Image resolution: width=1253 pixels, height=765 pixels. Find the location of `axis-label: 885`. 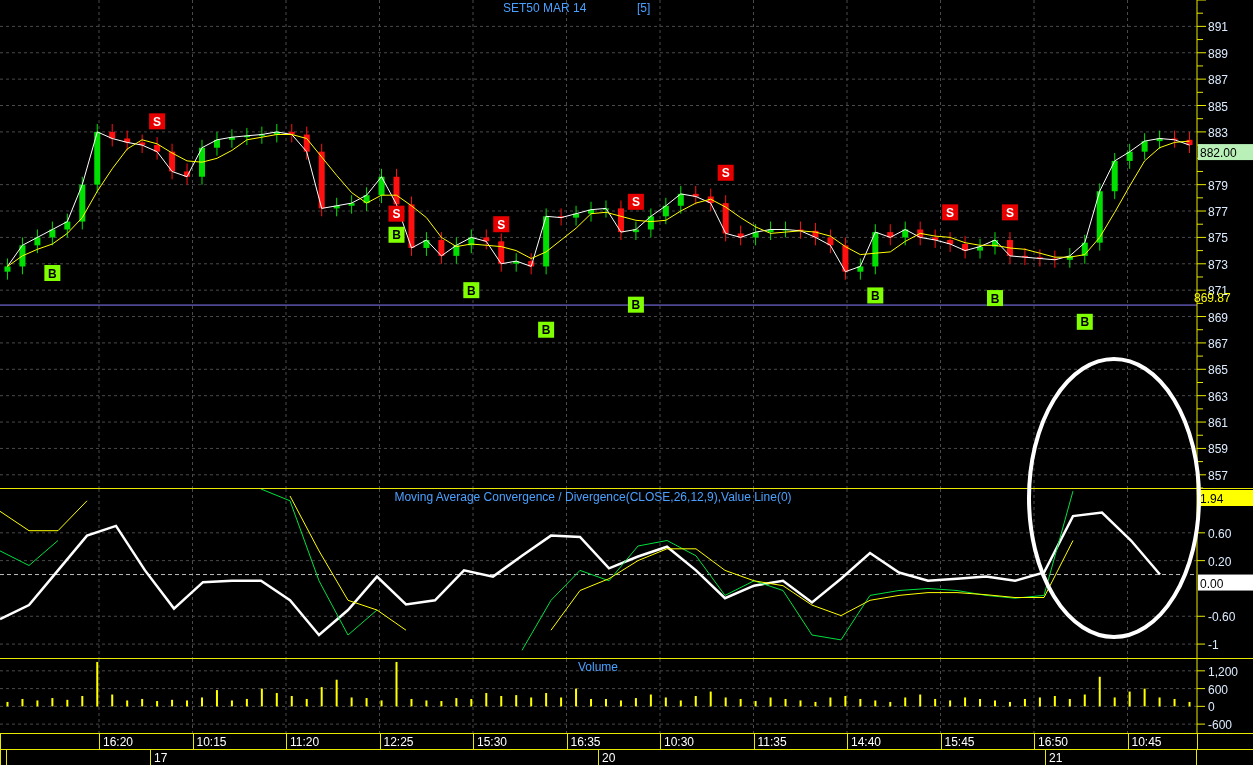

axis-label: 885 is located at coordinates (1218, 106).